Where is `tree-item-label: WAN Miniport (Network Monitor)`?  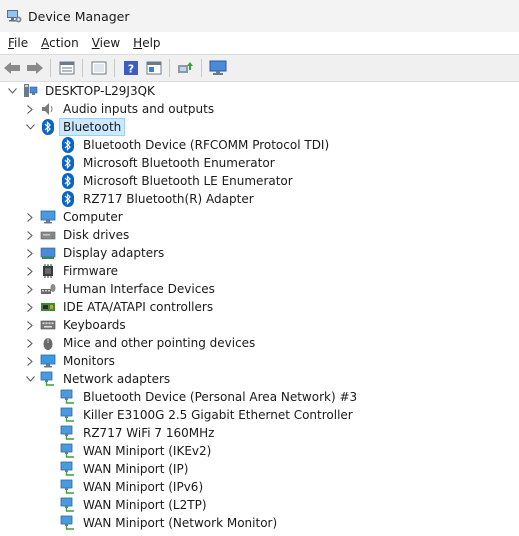 tree-item-label: WAN Miniport (Network Monitor) is located at coordinates (180, 523).